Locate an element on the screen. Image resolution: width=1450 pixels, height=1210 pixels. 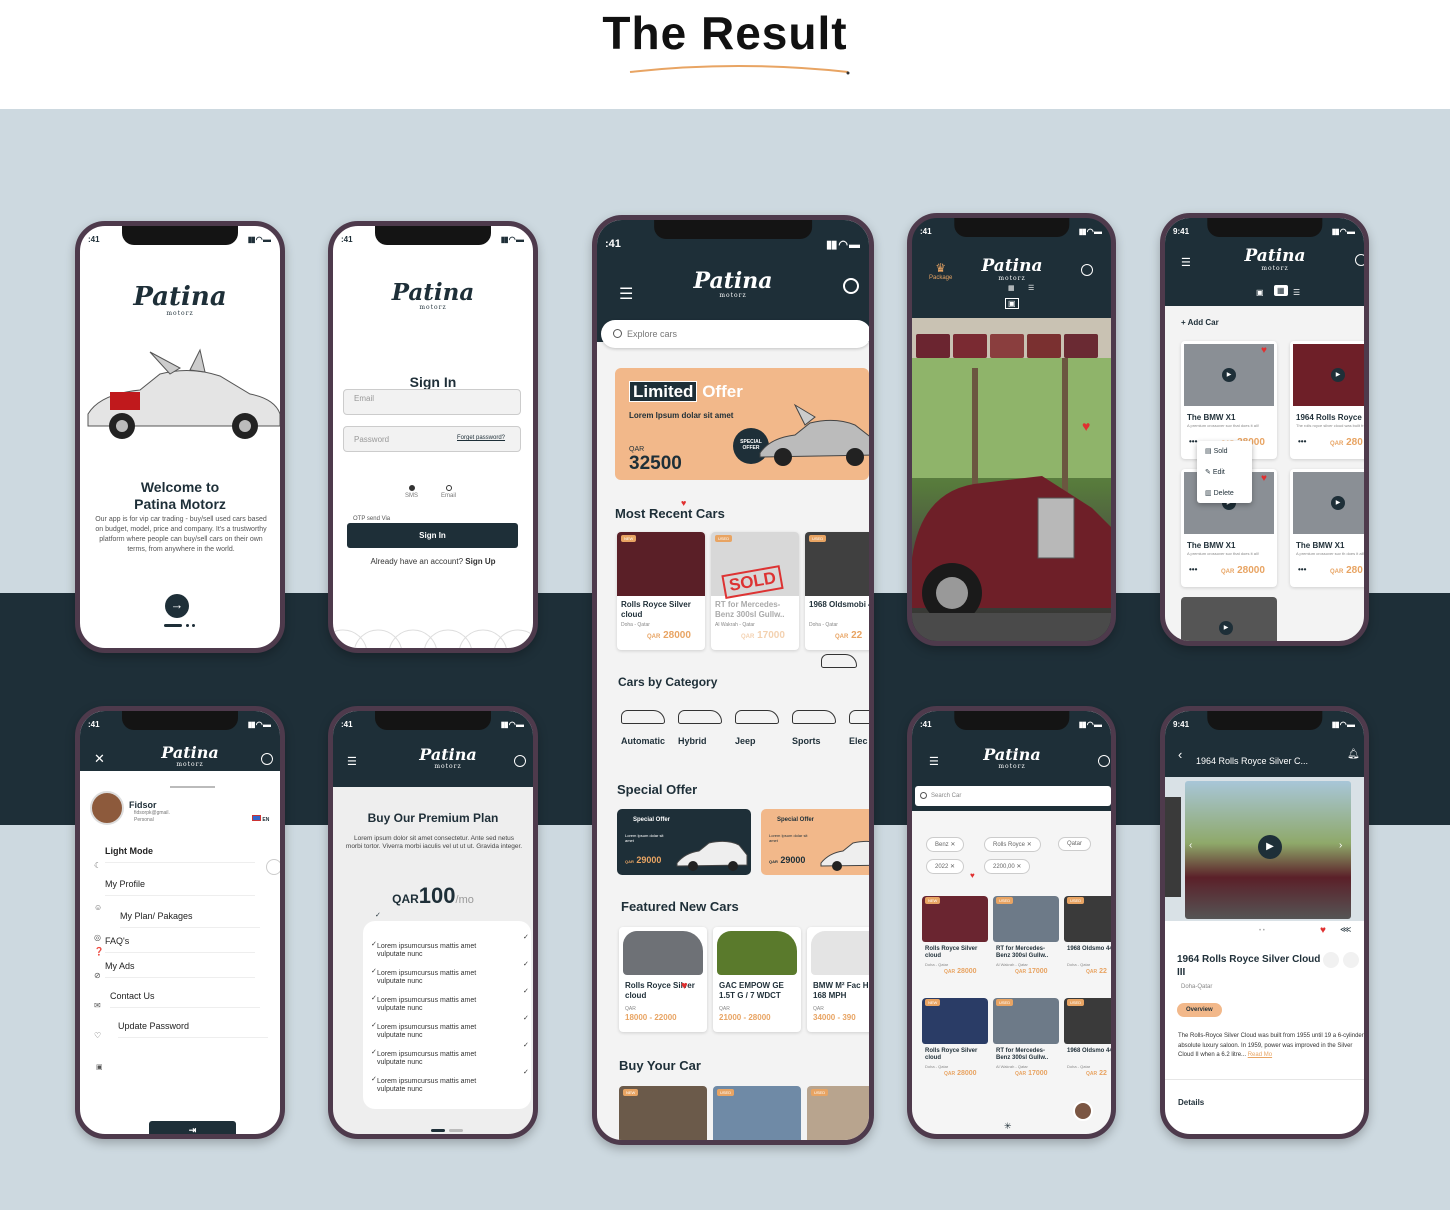
category-item: Jeep is located at coordinates (763, 728).